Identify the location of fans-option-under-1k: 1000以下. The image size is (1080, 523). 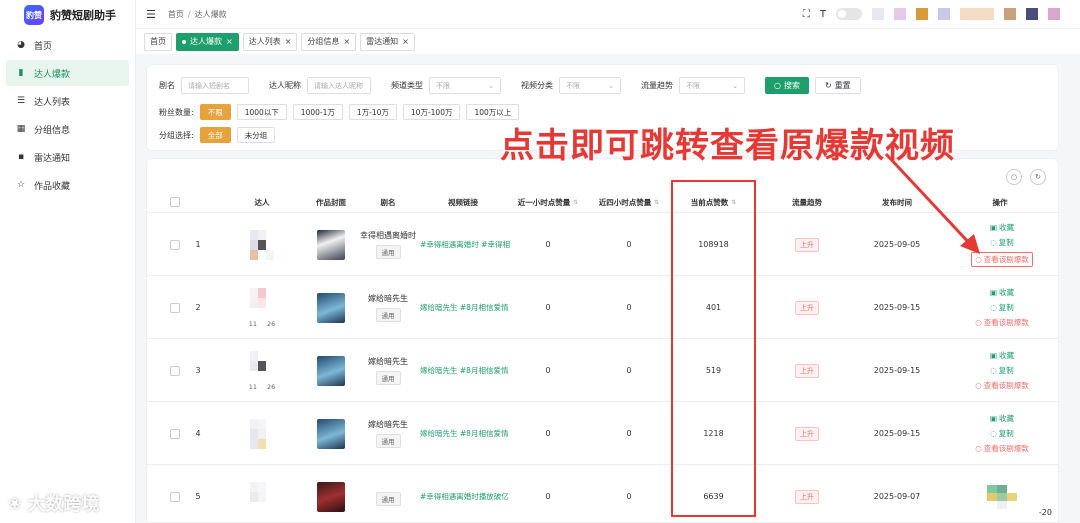
(261, 112).